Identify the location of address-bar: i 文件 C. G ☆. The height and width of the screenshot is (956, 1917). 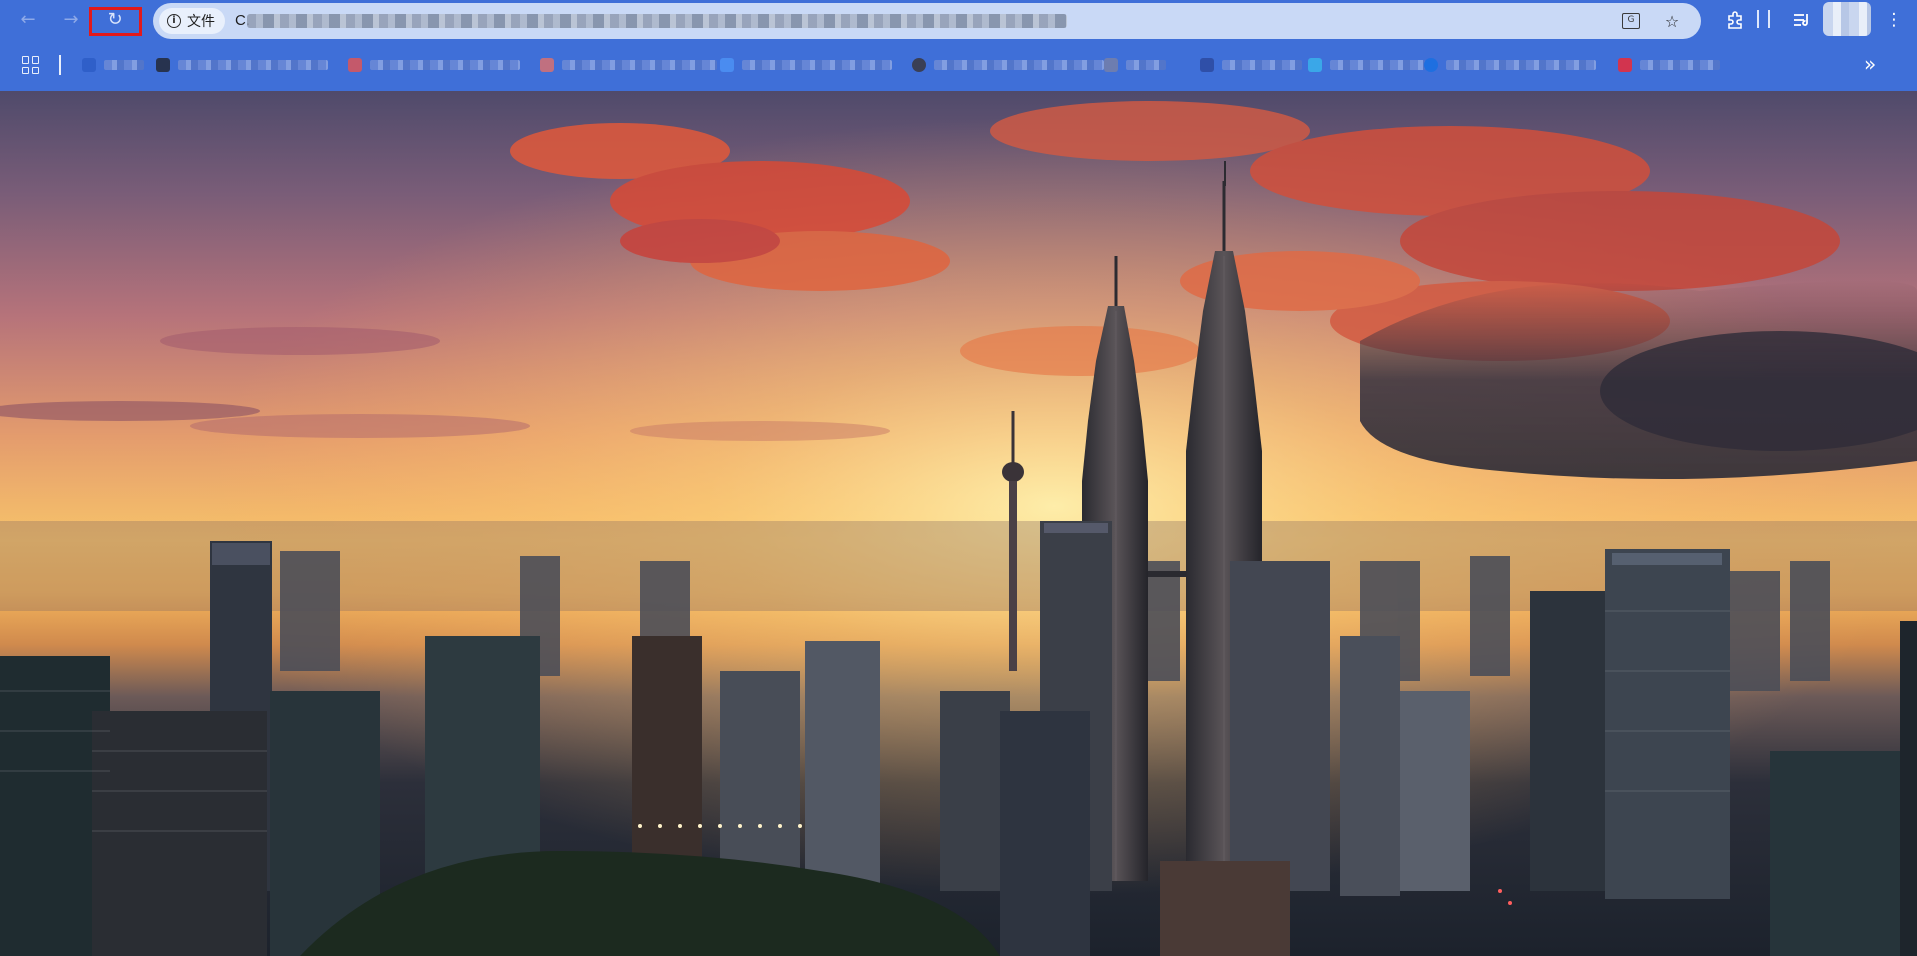
(927, 21).